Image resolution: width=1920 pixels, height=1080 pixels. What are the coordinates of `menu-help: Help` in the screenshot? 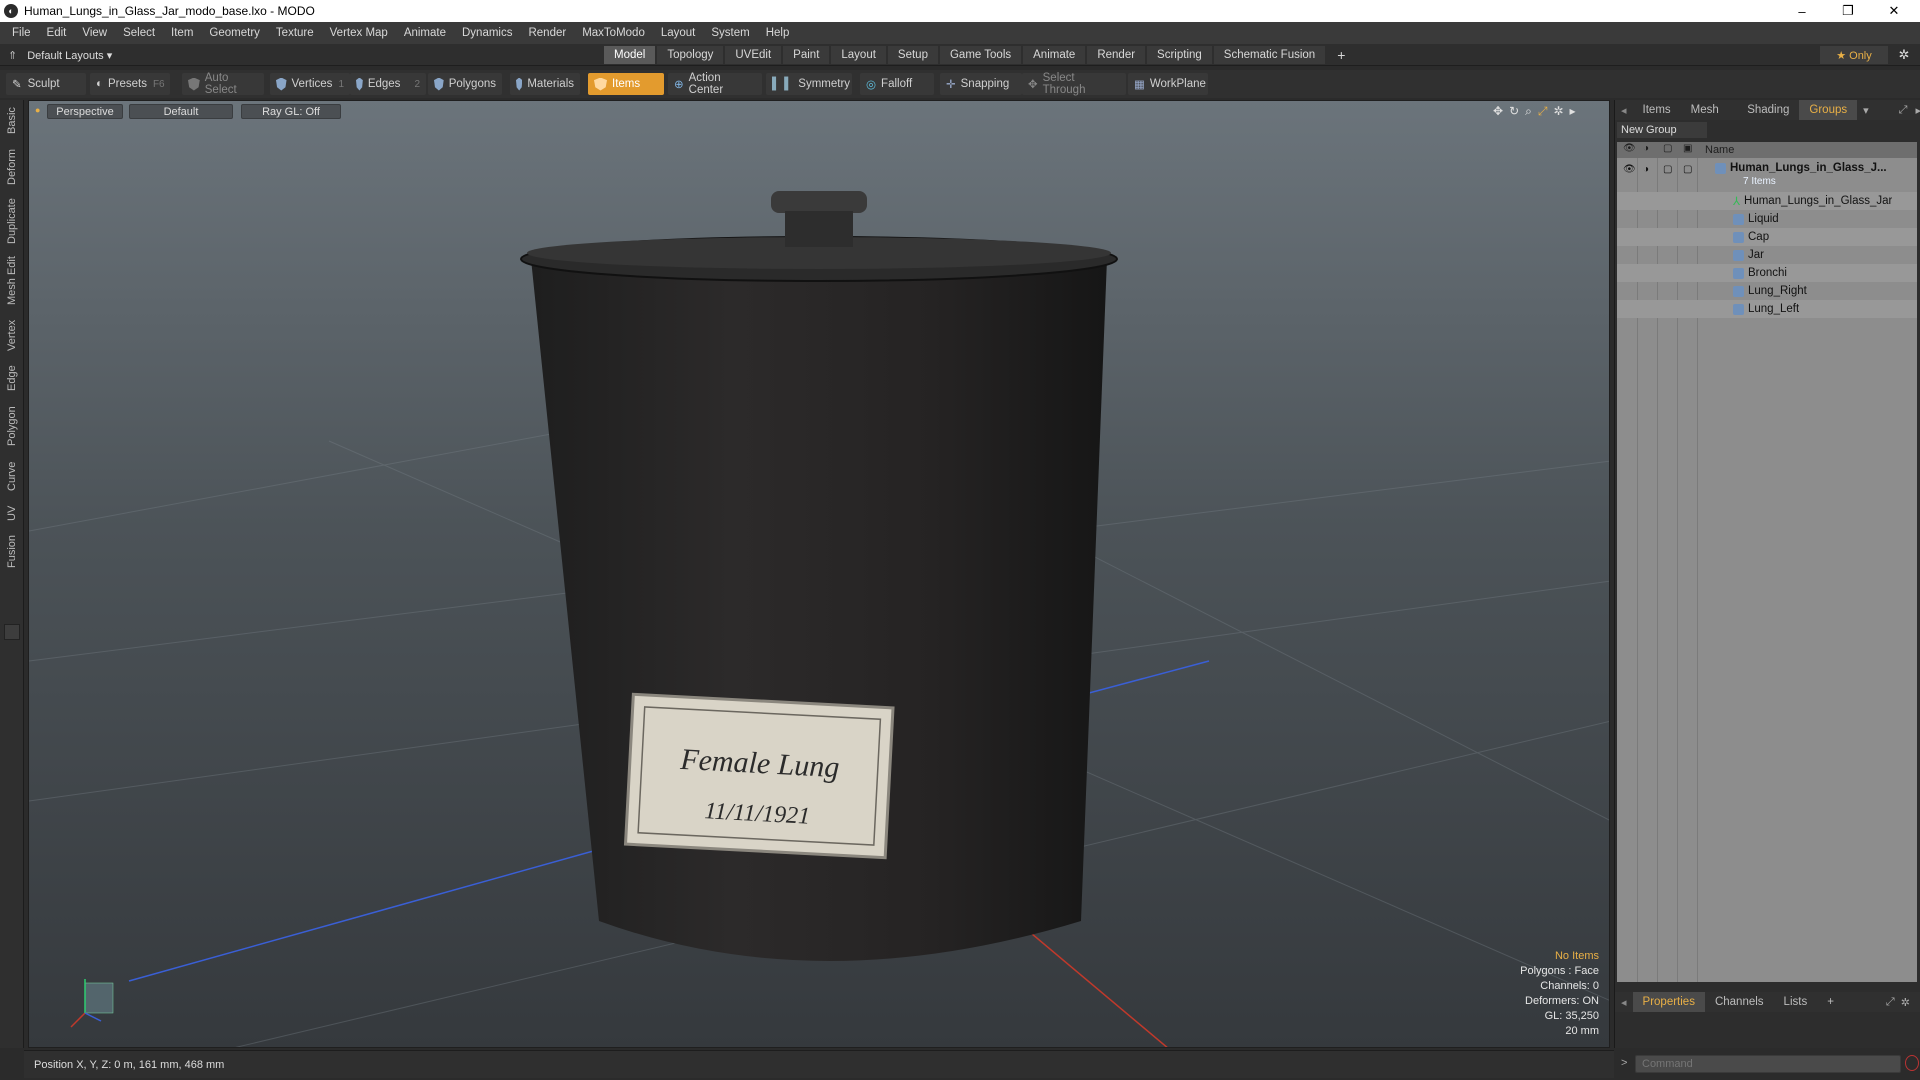 It's located at (780, 33).